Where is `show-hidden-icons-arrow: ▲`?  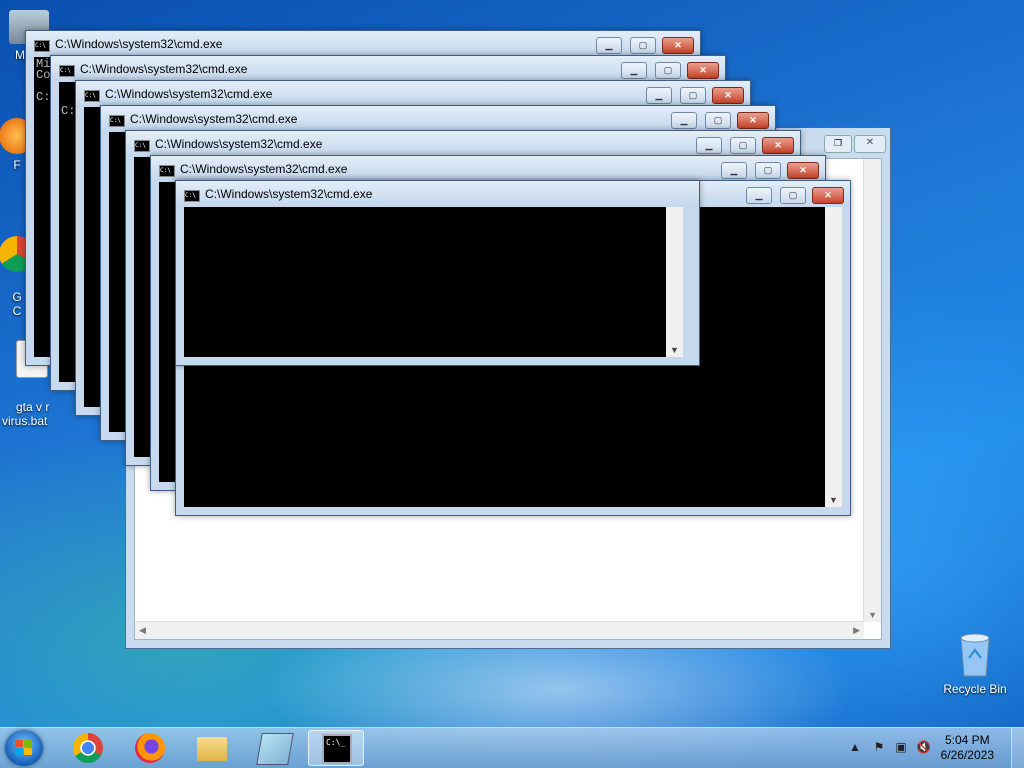 show-hidden-icons-arrow: ▲ is located at coordinates (855, 747).